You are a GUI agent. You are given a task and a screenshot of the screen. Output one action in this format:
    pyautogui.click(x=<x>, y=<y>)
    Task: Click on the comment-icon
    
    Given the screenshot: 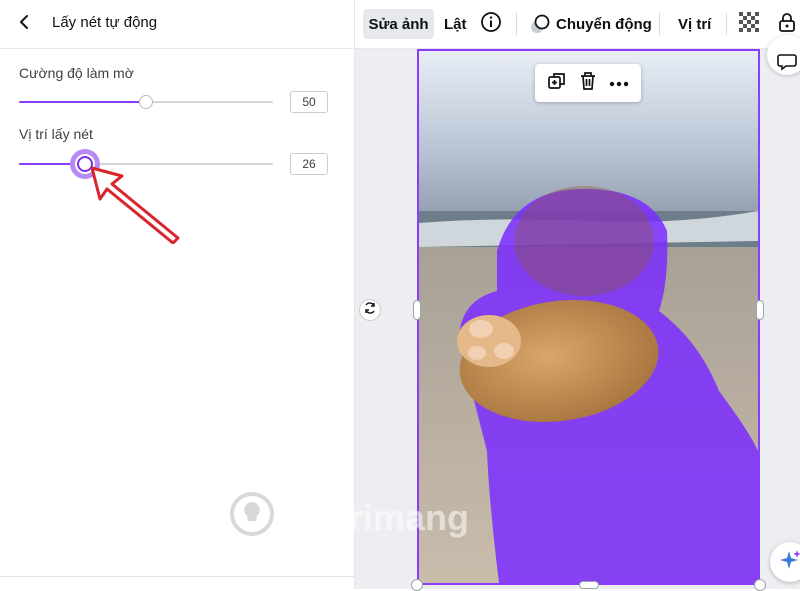 What is the action you would take?
    pyautogui.click(x=787, y=64)
    